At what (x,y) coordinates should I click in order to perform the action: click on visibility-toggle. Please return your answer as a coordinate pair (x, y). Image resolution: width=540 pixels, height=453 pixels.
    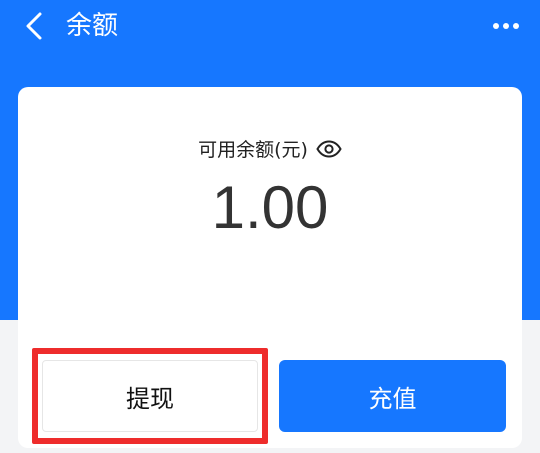
    Looking at the image, I should click on (329, 149).